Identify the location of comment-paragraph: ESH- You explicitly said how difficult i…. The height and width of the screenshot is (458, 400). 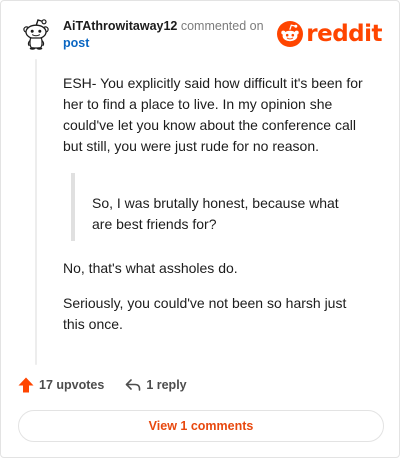
(213, 114).